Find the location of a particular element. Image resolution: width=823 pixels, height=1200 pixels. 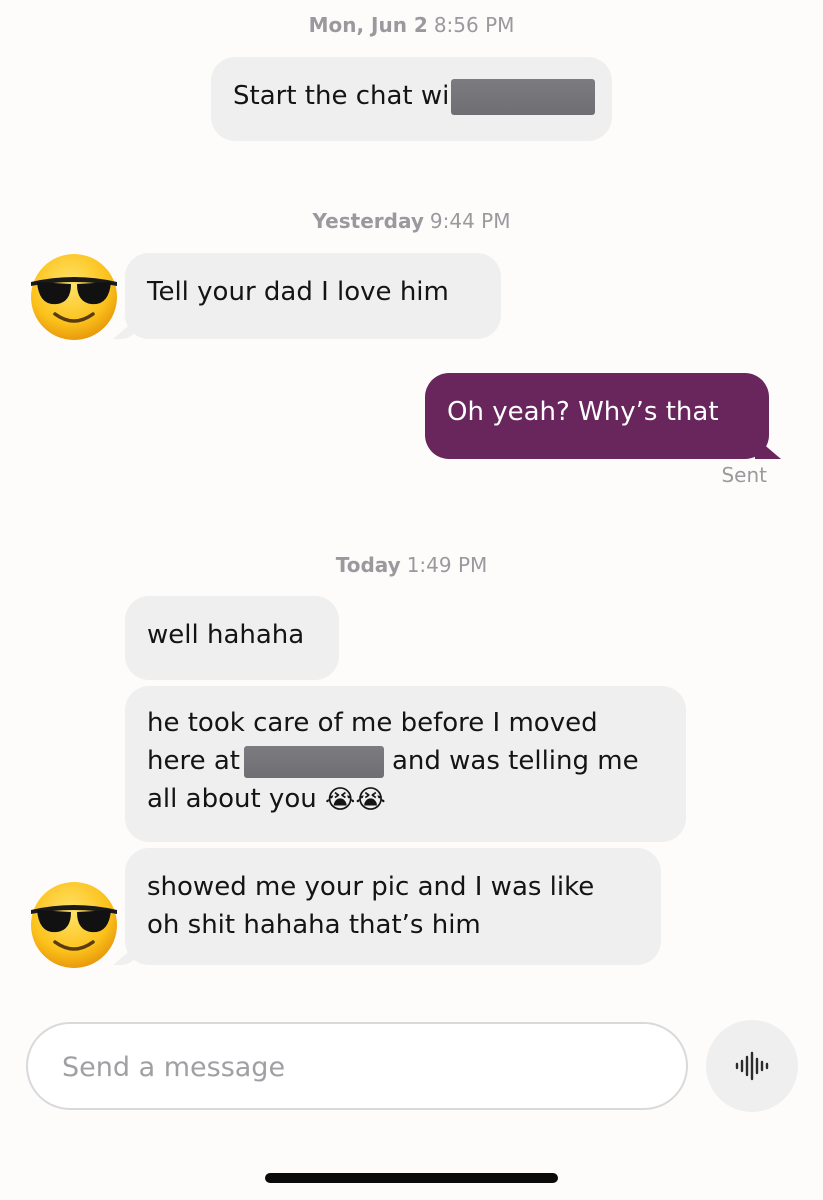

delivery-status: Sent is located at coordinates (744, 475).